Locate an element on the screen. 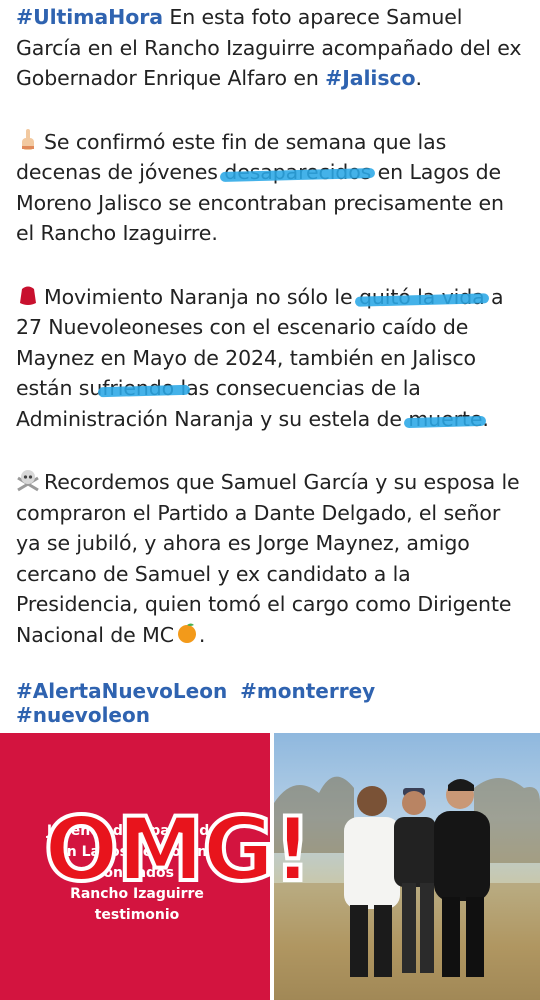  hashtag-monterrey: #monterrey is located at coordinates (307, 691).